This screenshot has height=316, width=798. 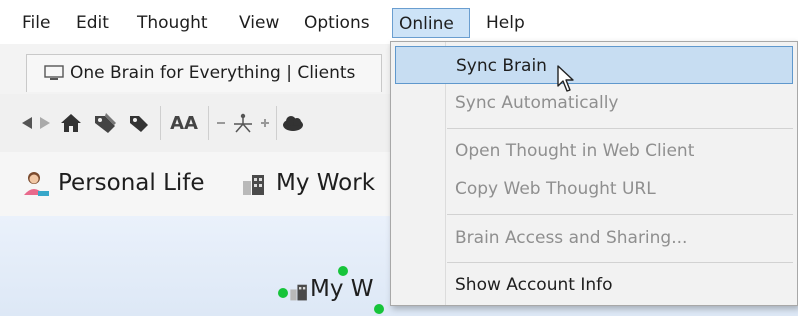 What do you see at coordinates (337, 23) in the screenshot?
I see `menu-options: Options` at bounding box center [337, 23].